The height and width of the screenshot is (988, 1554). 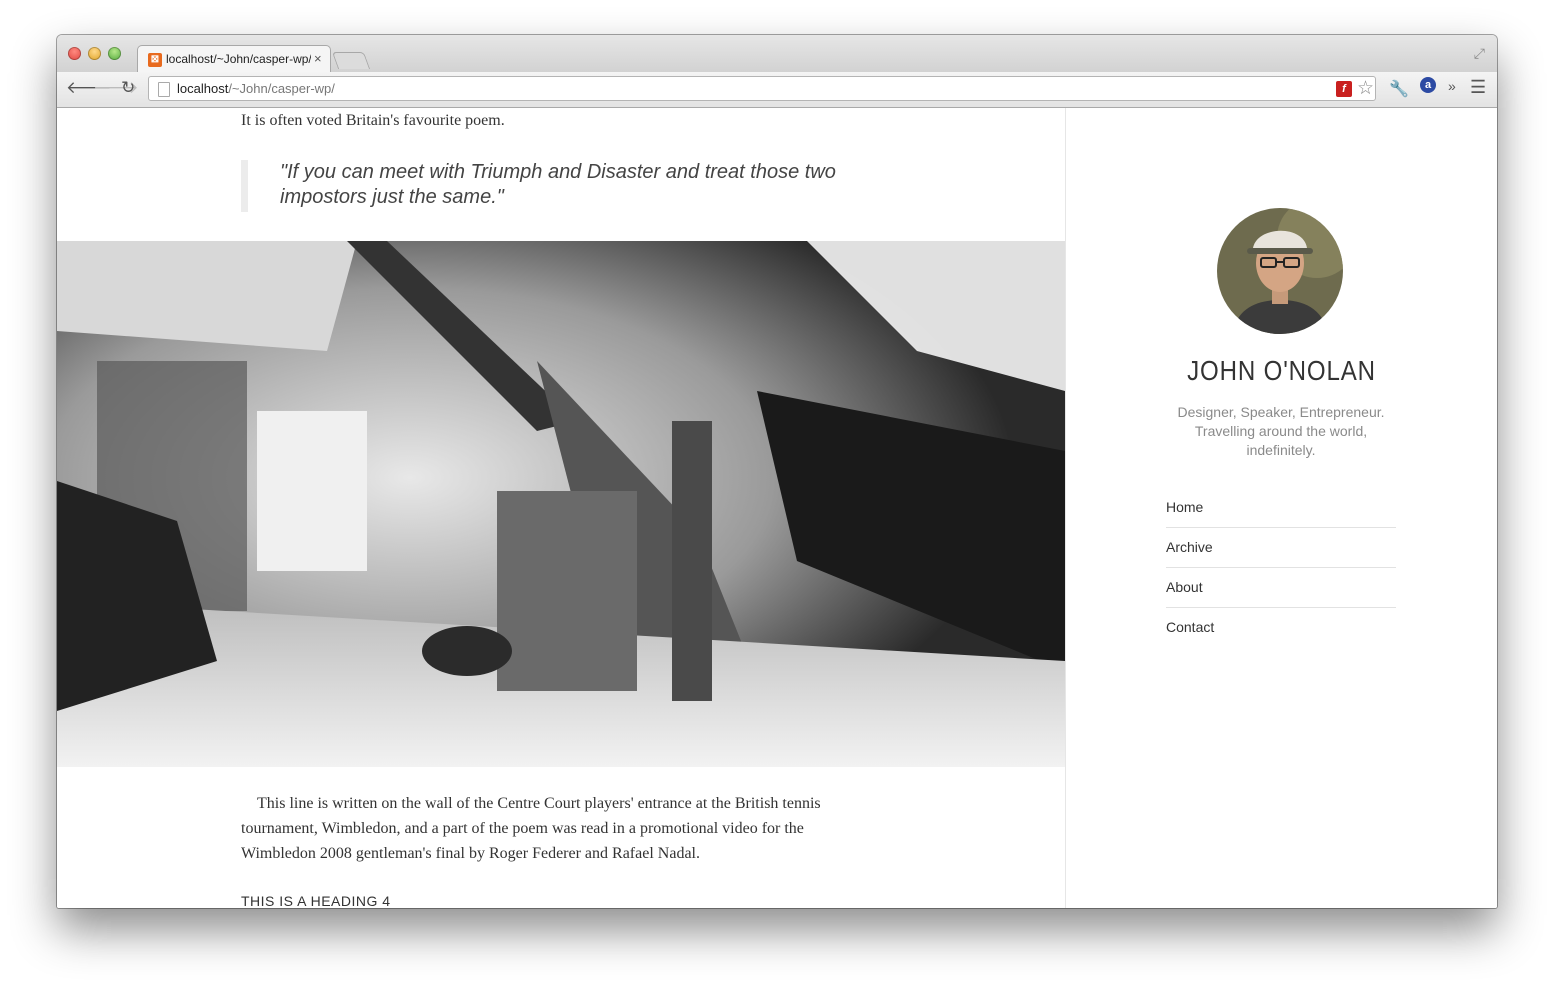 I want to click on page-icon, so click(x=164, y=89).